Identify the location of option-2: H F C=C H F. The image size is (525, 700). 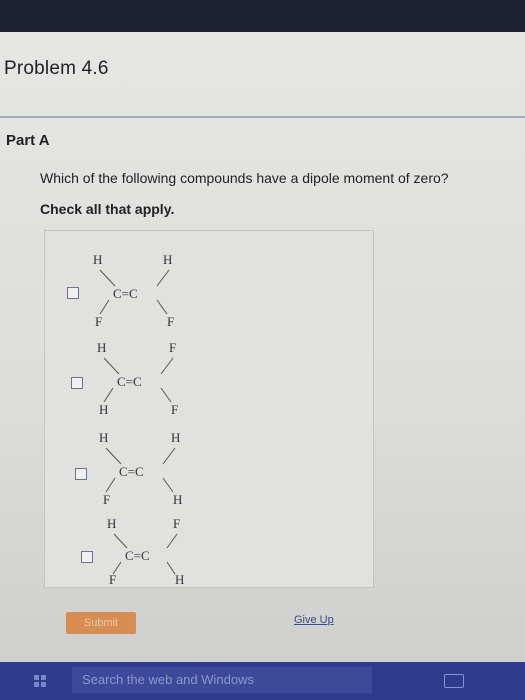
(145, 377).